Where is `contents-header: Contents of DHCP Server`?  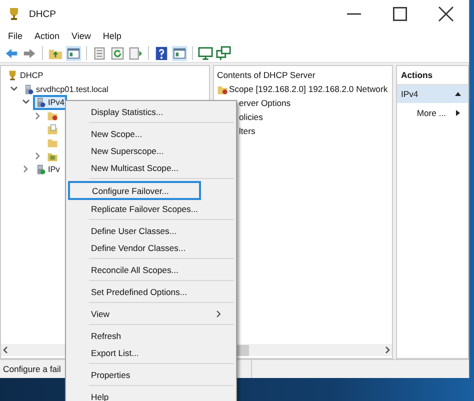
contents-header: Contents of DHCP Server is located at coordinates (266, 75).